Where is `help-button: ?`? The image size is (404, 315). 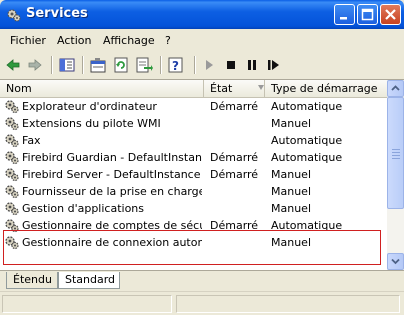 help-button: ? is located at coordinates (176, 65).